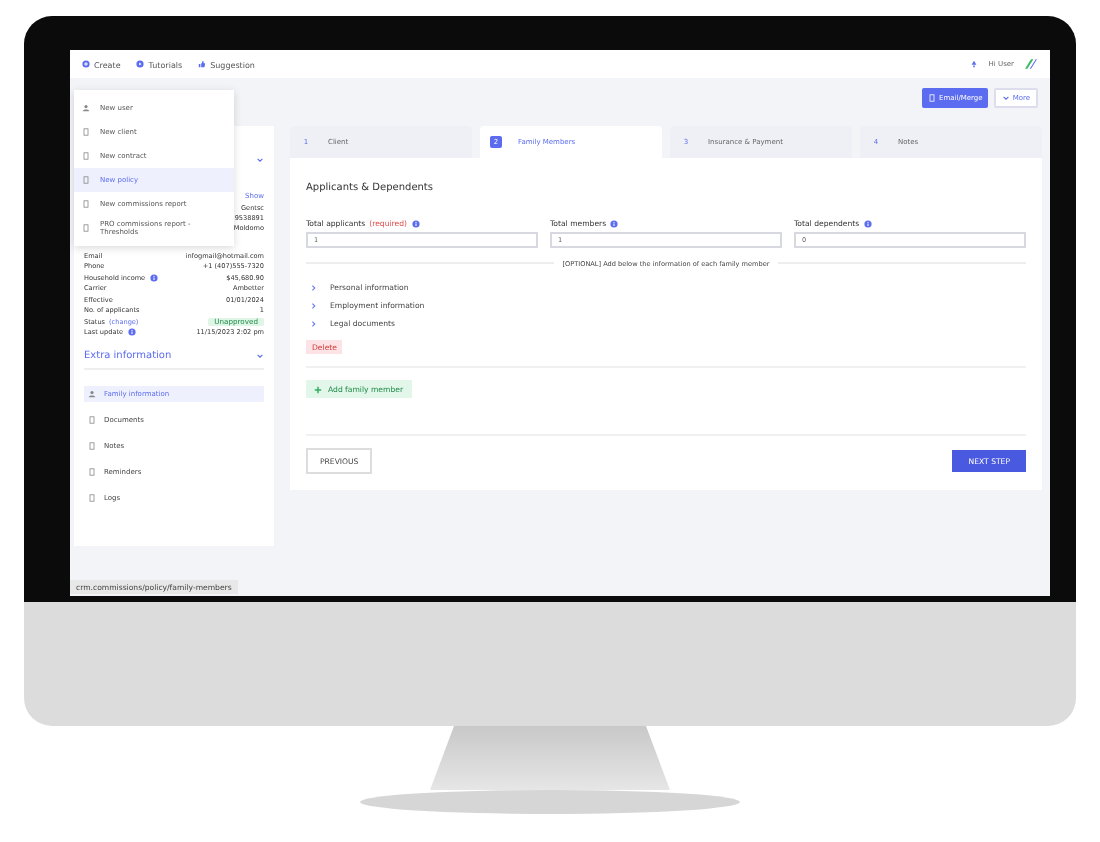  Describe the element at coordinates (140, 64) in the screenshot. I see `play-icon` at that location.